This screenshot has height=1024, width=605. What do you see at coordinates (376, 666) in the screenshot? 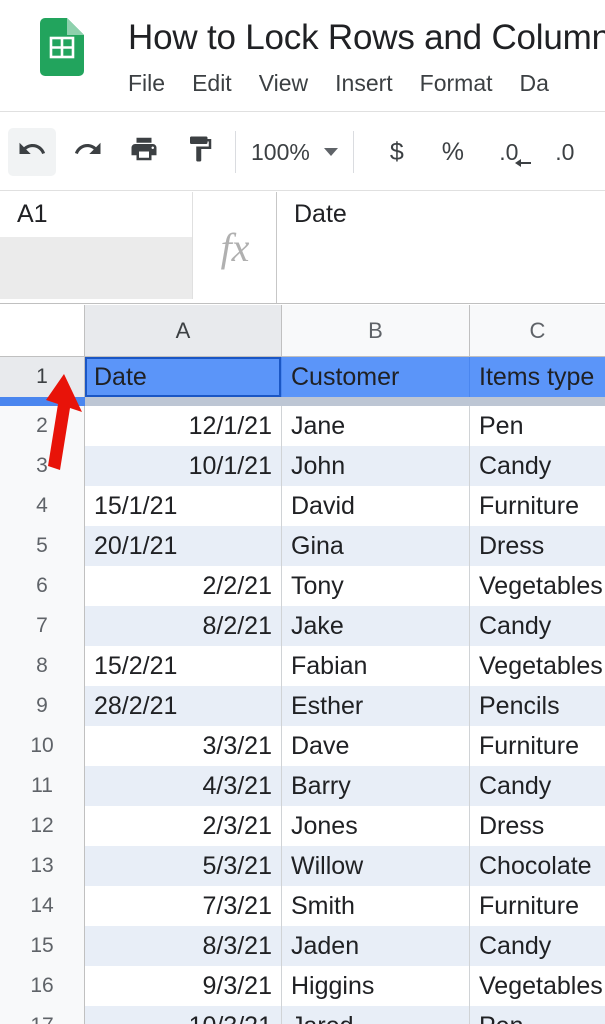
I see `cell-b8: Fabian` at bounding box center [376, 666].